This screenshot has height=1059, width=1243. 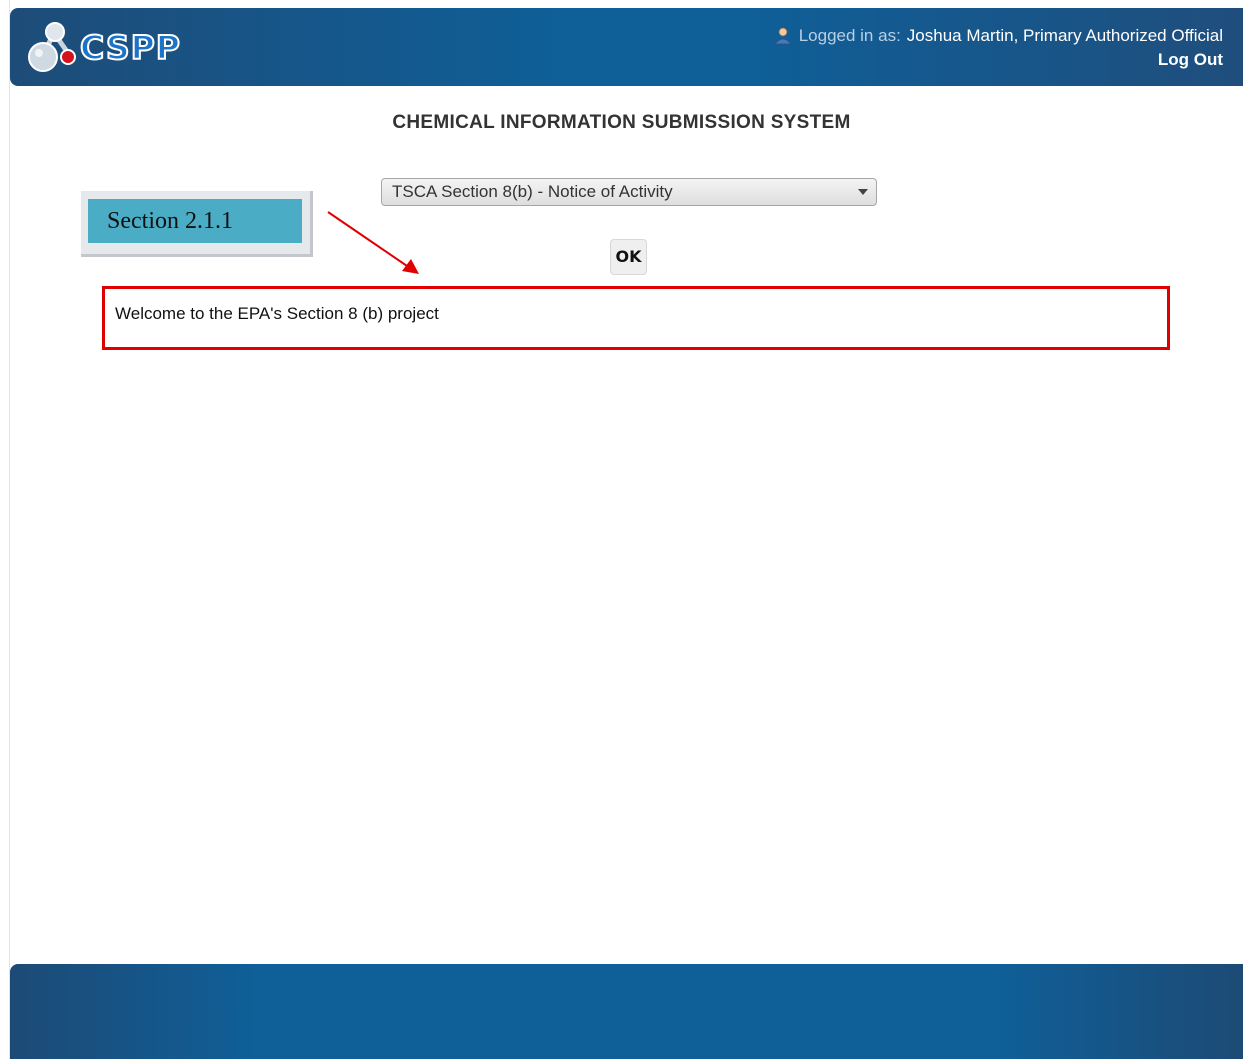 I want to click on callout-arrow, so click(x=373, y=242).